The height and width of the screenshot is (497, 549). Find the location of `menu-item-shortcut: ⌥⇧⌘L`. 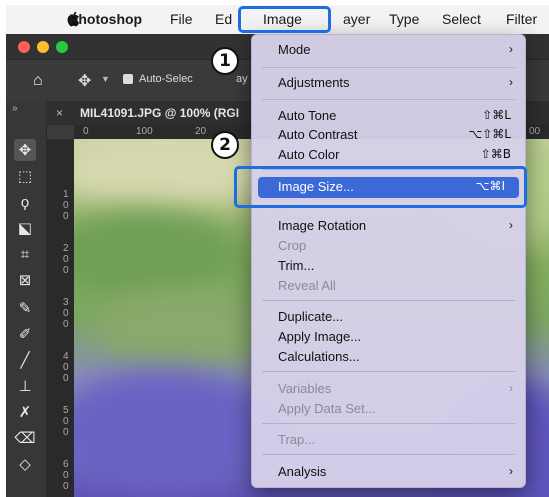

menu-item-shortcut: ⌥⇧⌘L is located at coordinates (489, 134).